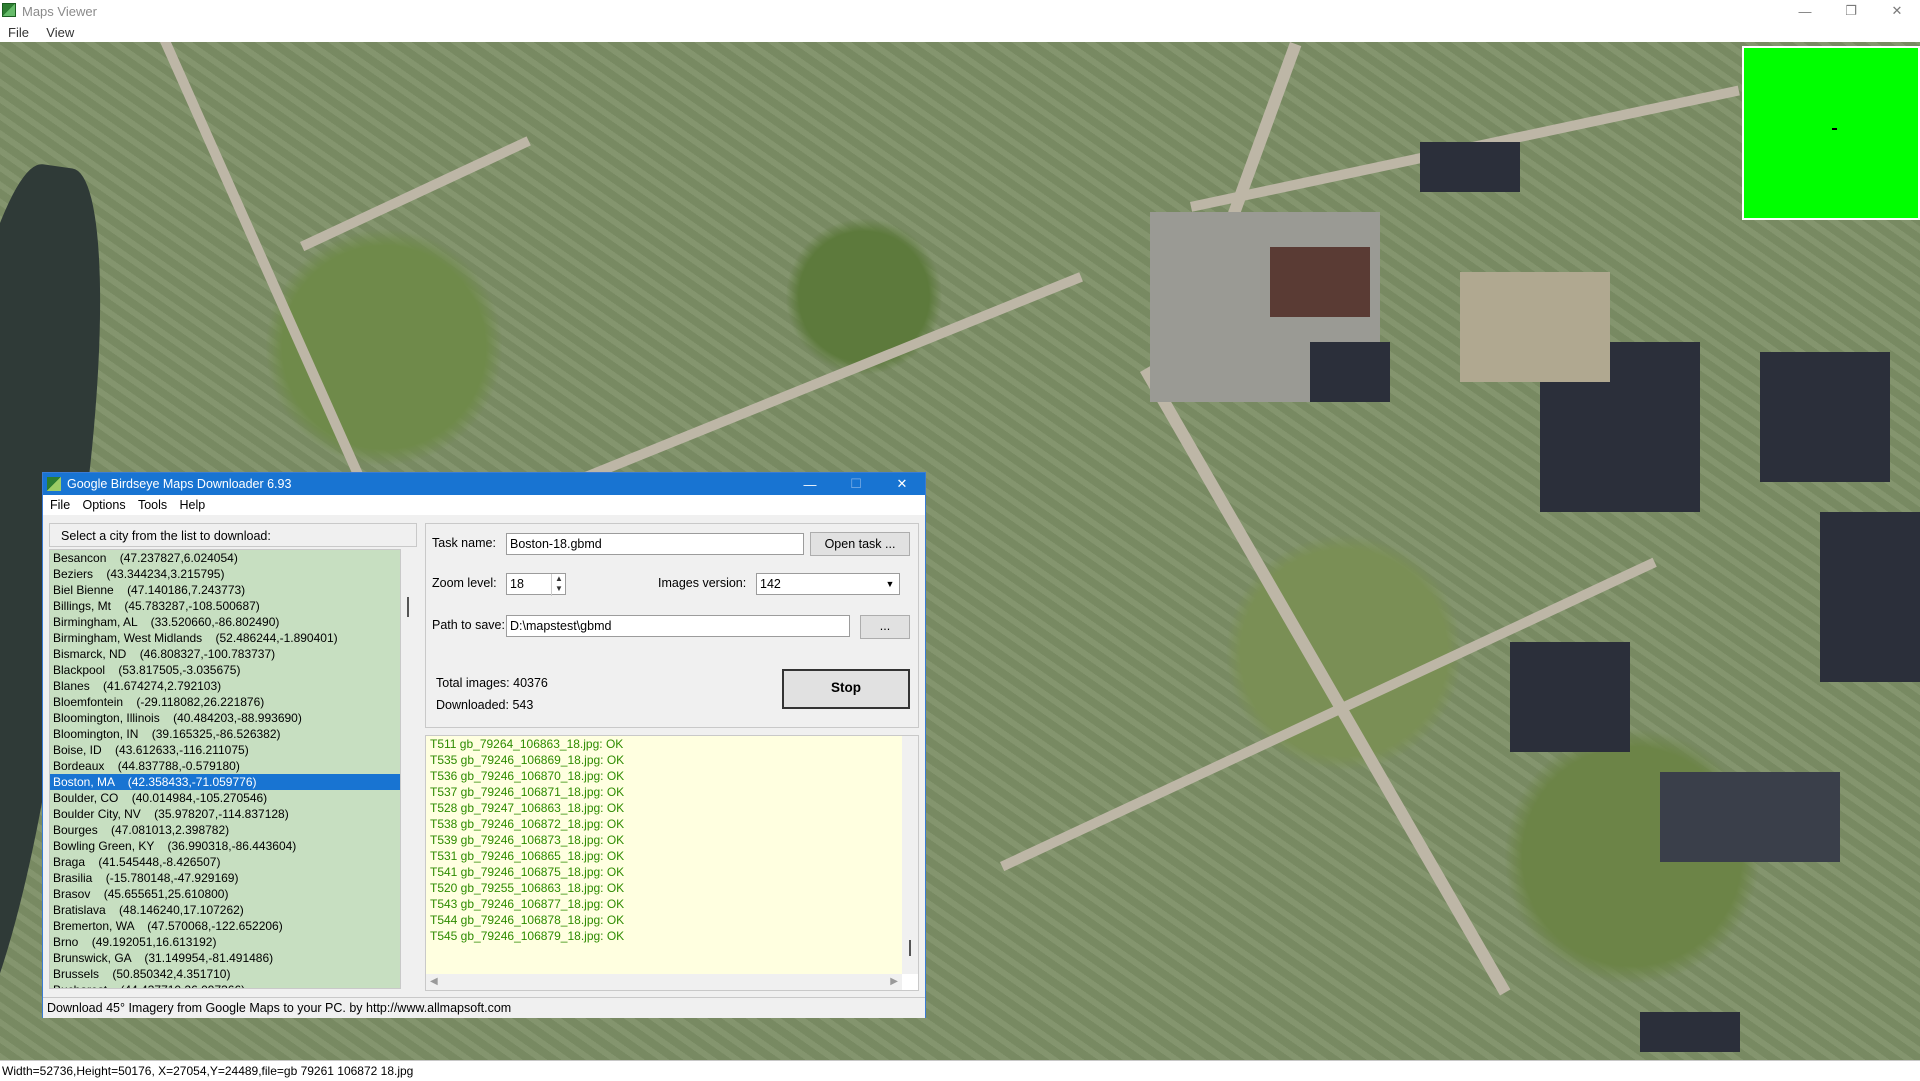 Image resolution: width=1920 pixels, height=1081 pixels. I want to click on city-list-item: Bourges (47.081013,2.398782), so click(225, 830).